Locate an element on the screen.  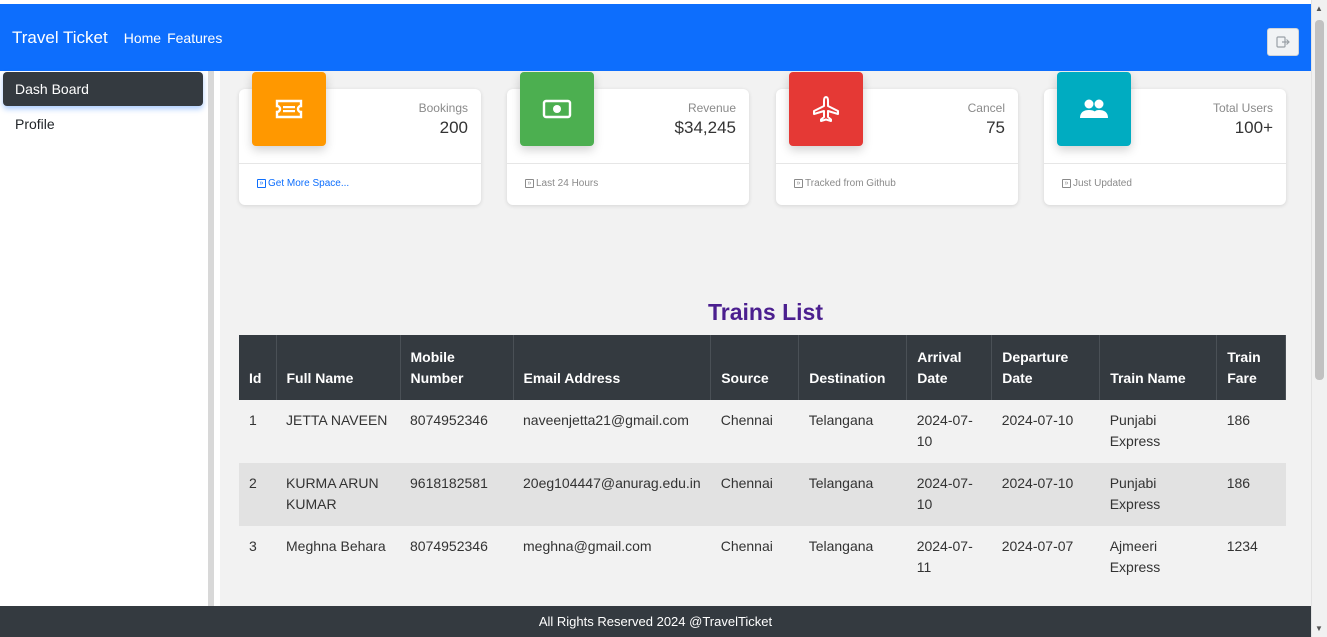
stat-card-users: Total Users 100+ » Just Updated is located at coordinates (1165, 138).